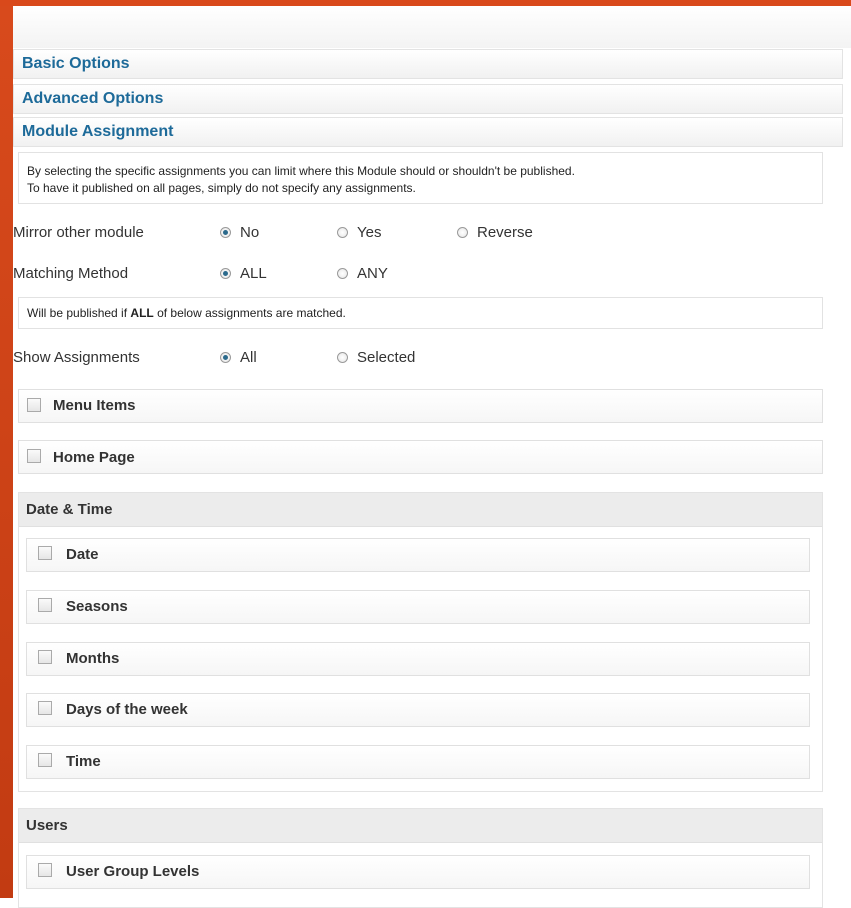  I want to click on panel-module-assignment: Module Assignment, so click(428, 132).